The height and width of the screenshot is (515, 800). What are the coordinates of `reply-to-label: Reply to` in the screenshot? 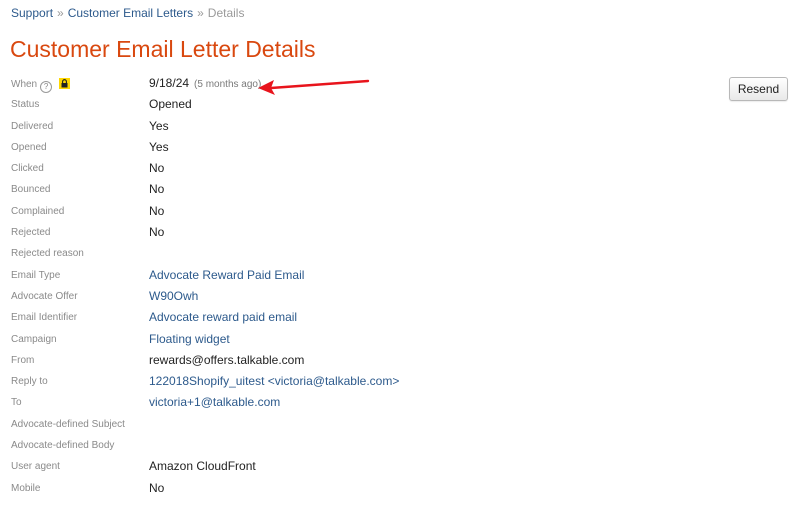 It's located at (29, 382).